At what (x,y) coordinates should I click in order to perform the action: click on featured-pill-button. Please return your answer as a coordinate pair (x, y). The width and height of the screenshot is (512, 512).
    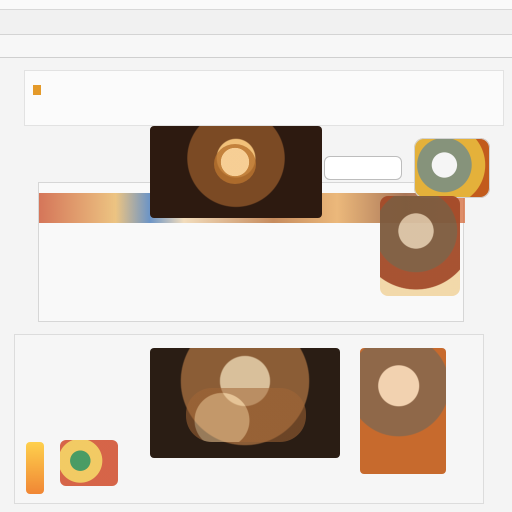
    Looking at the image, I should click on (363, 168).